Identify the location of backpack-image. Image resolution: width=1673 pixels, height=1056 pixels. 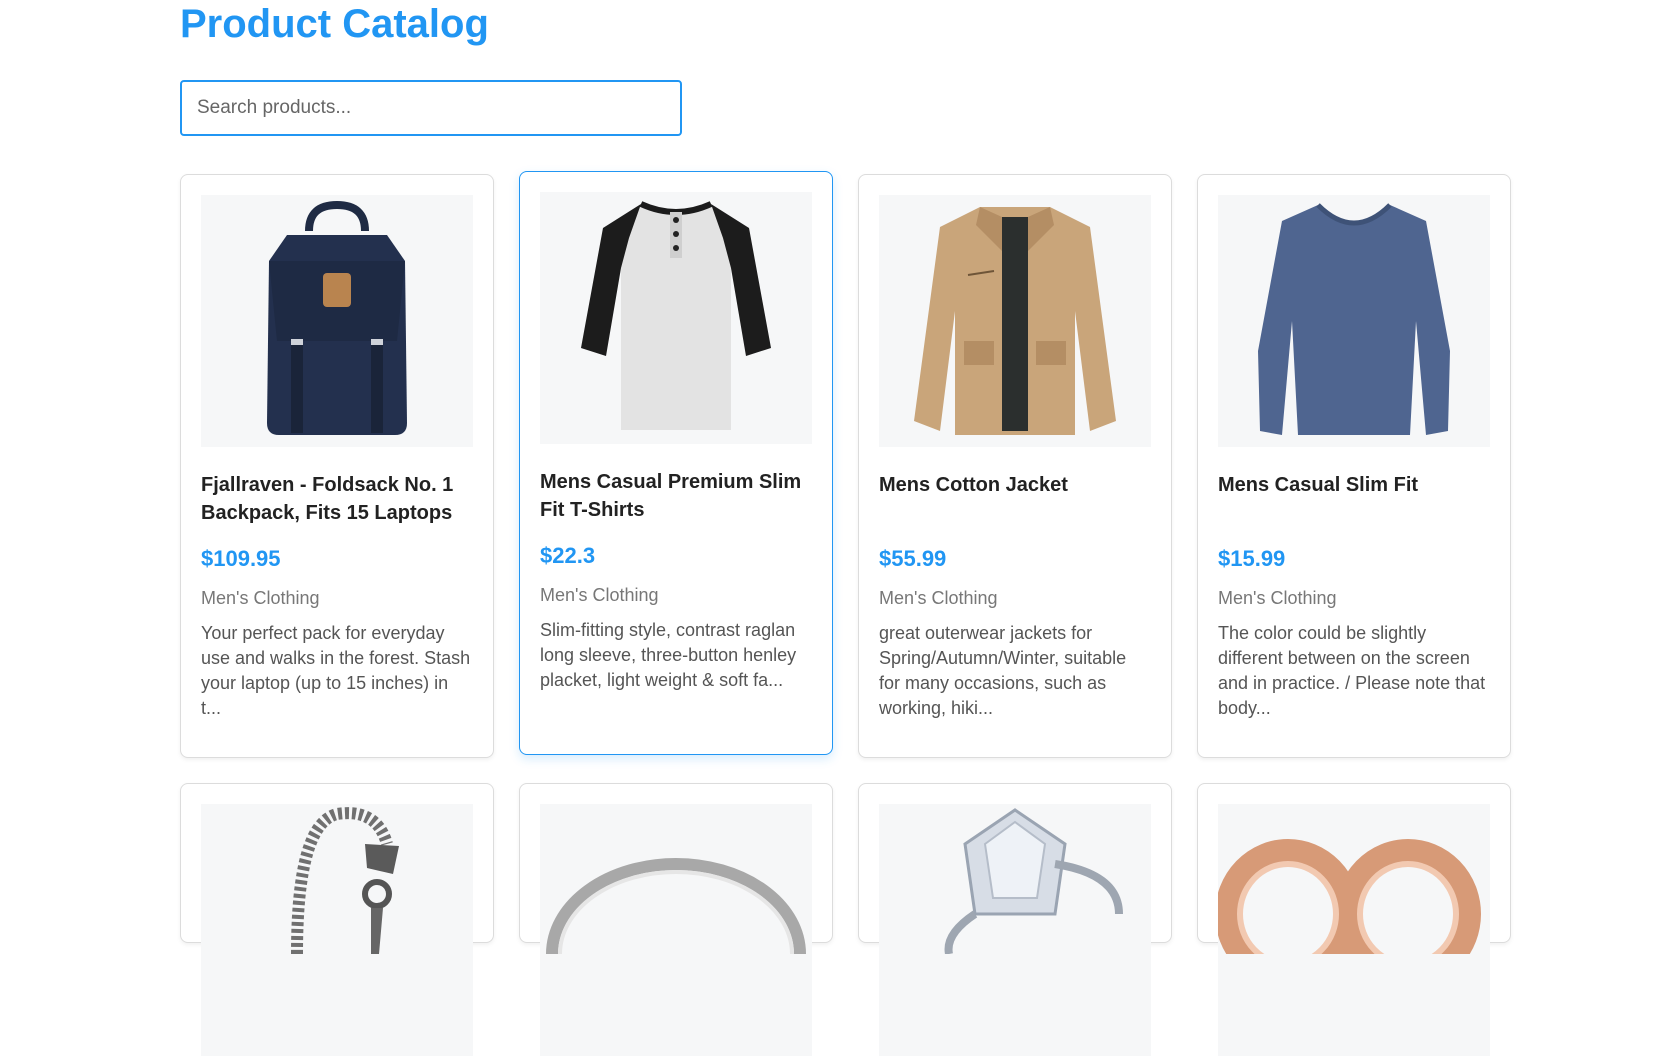
(337, 321).